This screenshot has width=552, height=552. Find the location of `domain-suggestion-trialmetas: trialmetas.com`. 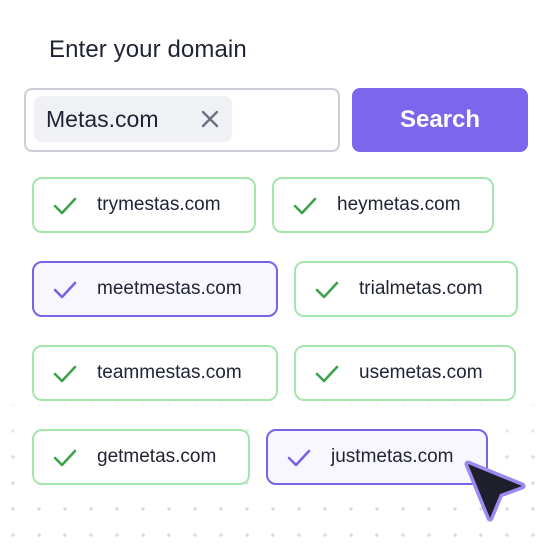

domain-suggestion-trialmetas: trialmetas.com is located at coordinates (406, 289).